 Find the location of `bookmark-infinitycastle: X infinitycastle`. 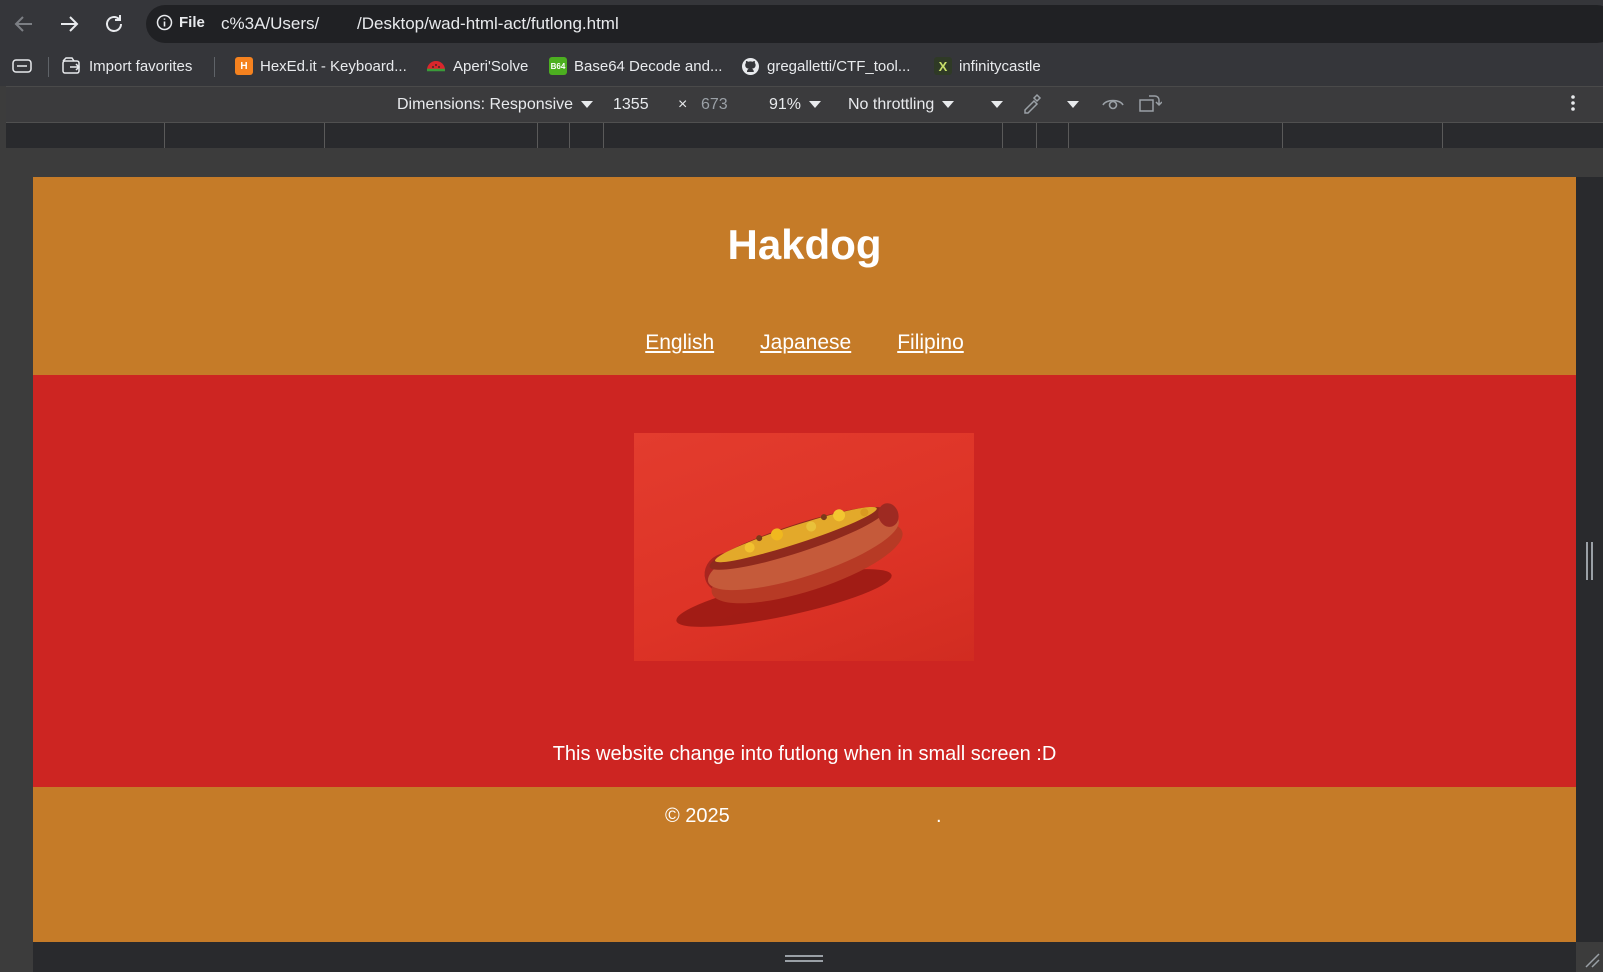

bookmark-infinitycastle: X infinitycastle is located at coordinates (987, 66).